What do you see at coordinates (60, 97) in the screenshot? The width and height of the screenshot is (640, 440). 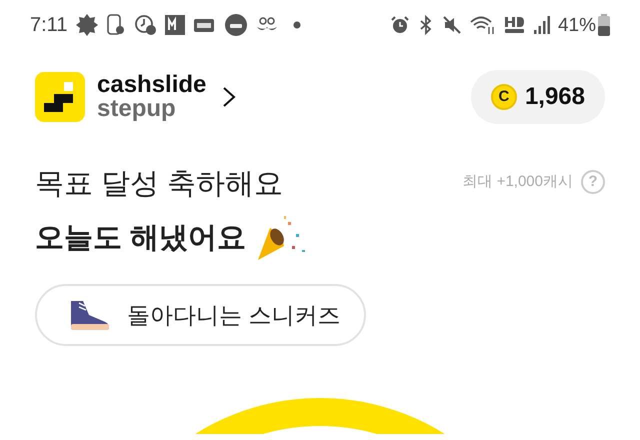 I see `app-logo-icon` at bounding box center [60, 97].